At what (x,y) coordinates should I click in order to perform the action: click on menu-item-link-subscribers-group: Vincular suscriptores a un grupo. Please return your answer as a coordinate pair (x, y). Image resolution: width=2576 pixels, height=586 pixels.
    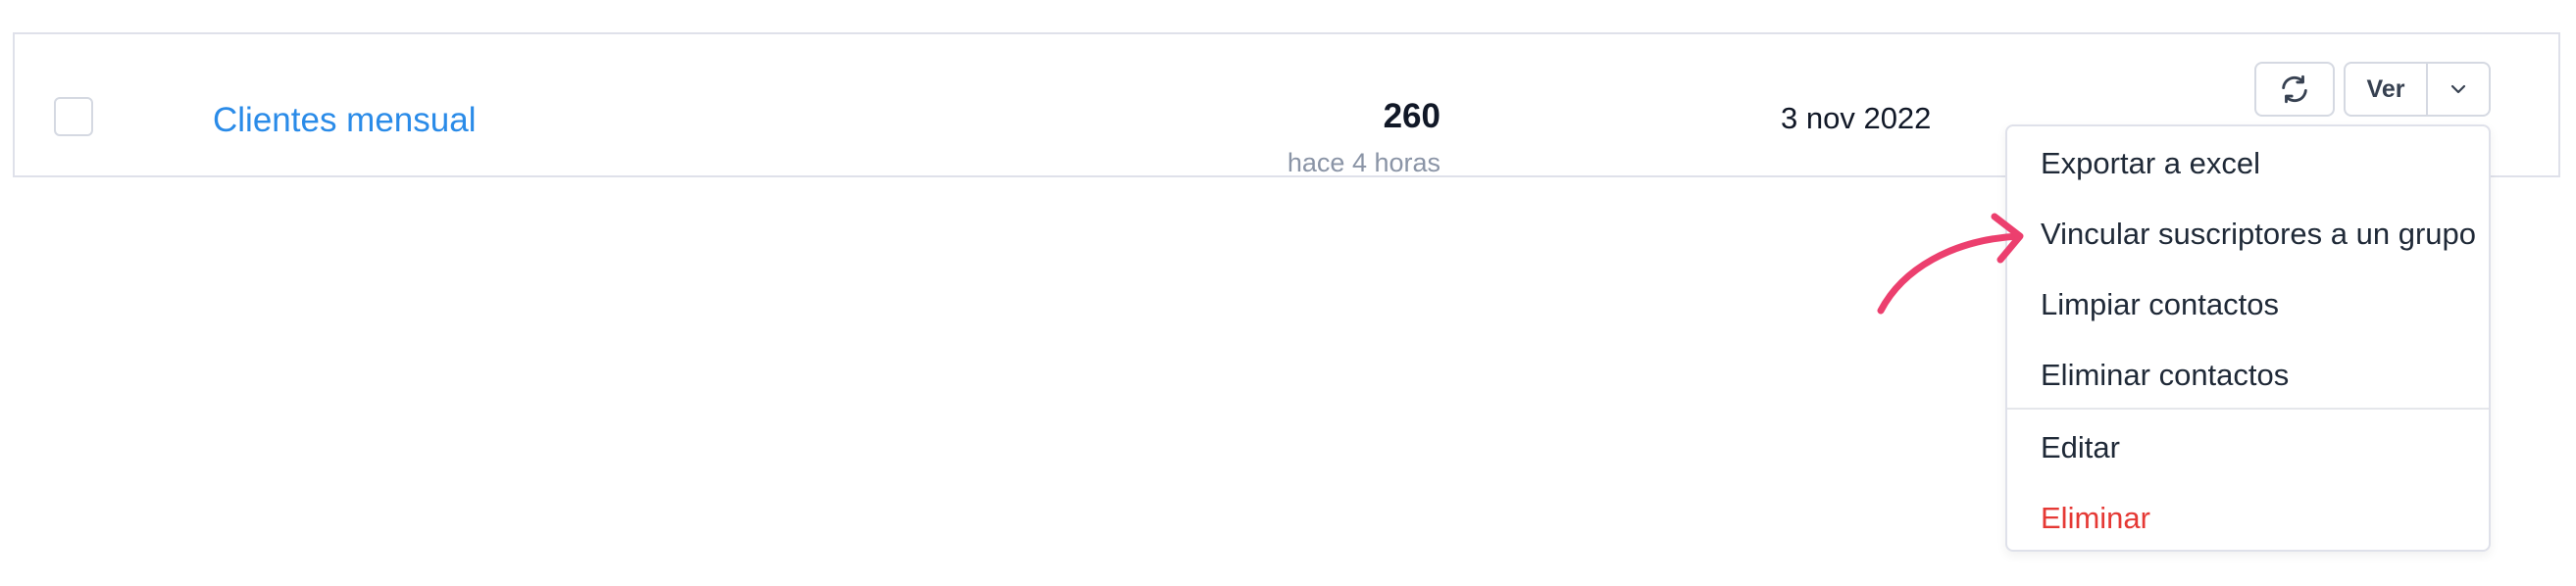
    Looking at the image, I should click on (2258, 235).